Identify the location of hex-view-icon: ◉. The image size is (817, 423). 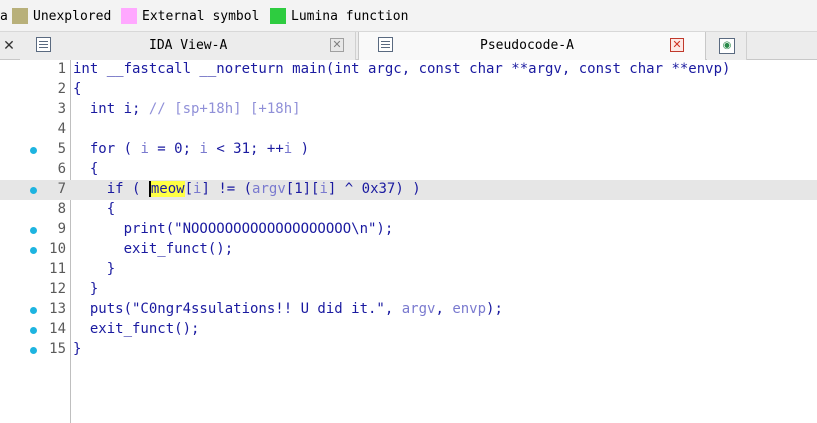
(727, 46).